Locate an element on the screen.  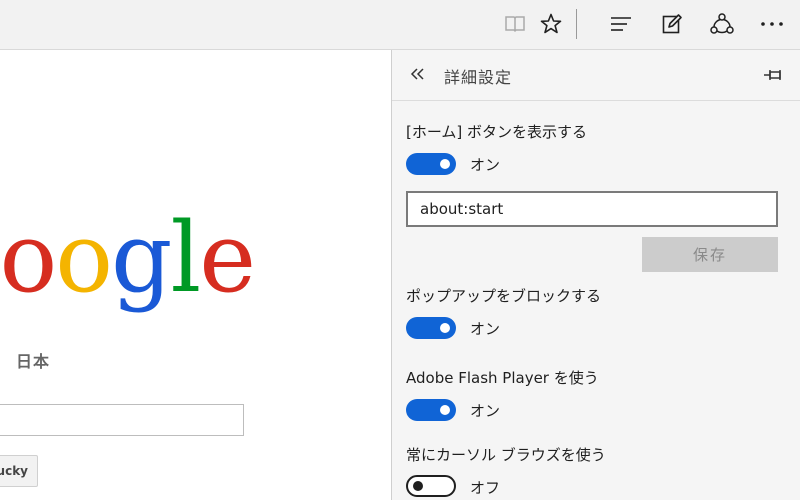
back-chevron-icon is located at coordinates (418, 74).